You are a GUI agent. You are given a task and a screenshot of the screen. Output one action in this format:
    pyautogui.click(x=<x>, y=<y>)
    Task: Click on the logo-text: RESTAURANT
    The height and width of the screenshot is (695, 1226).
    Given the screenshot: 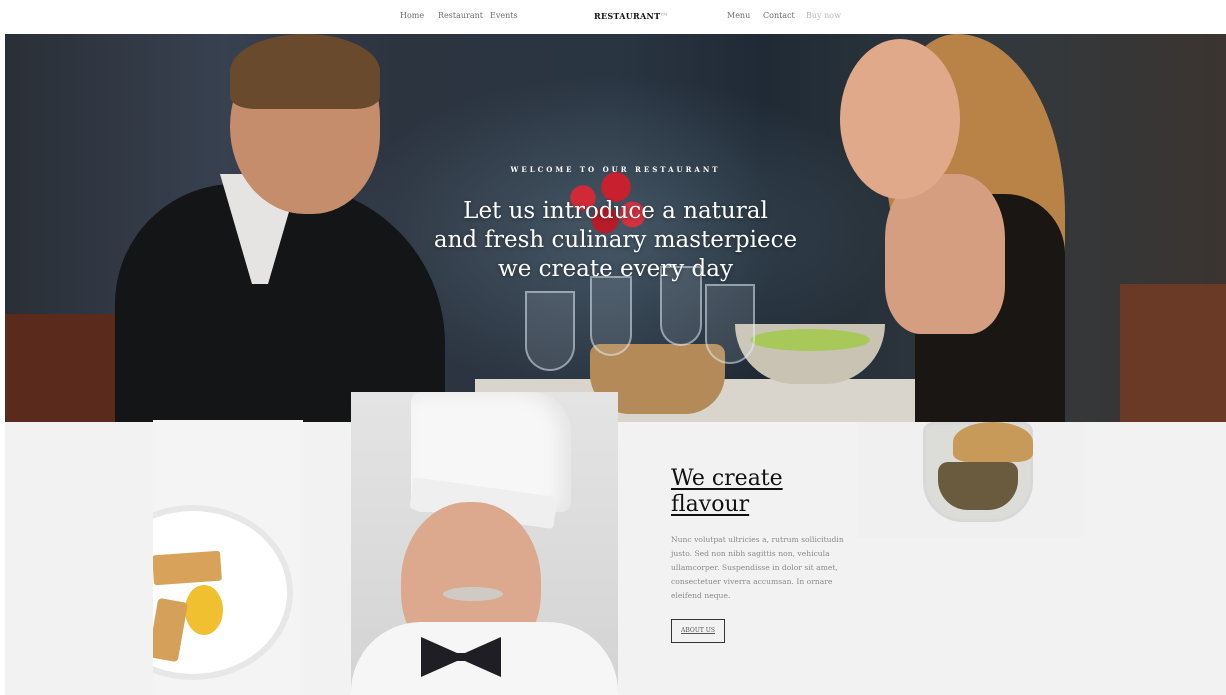 What is the action you would take?
    pyautogui.click(x=627, y=16)
    